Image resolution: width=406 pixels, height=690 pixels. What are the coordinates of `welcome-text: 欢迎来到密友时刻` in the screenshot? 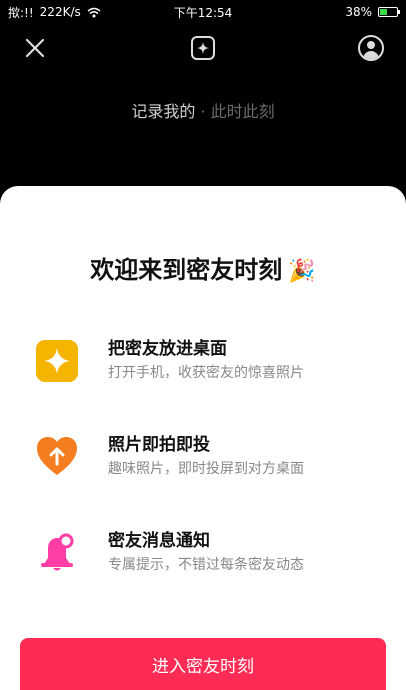 It's located at (186, 270).